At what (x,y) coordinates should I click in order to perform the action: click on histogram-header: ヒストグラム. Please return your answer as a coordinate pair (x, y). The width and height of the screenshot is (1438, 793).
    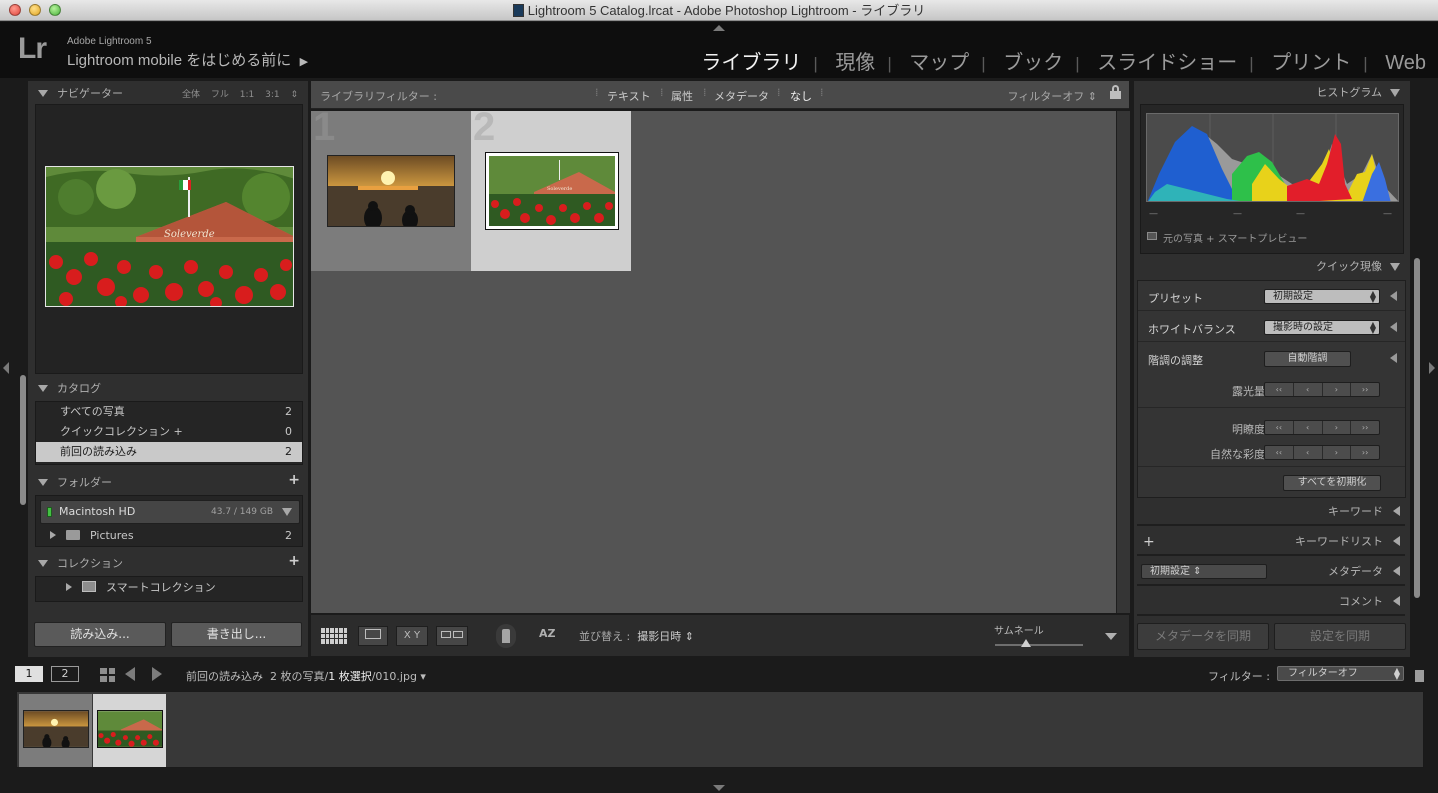
    Looking at the image, I should click on (1358, 93).